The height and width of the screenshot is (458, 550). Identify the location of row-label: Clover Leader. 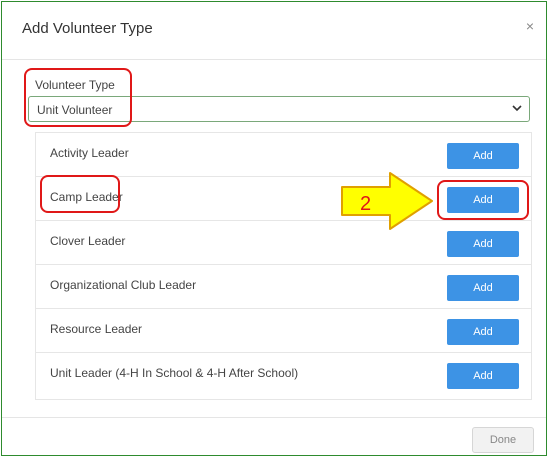
(88, 241).